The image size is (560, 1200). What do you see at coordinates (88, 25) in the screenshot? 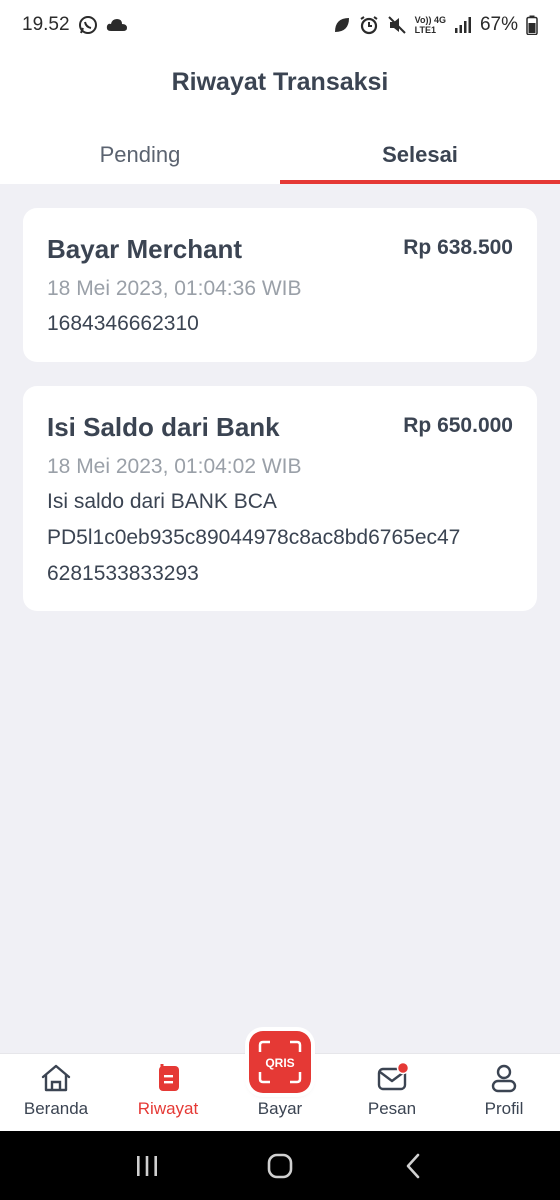
I see `whatsapp-icon` at bounding box center [88, 25].